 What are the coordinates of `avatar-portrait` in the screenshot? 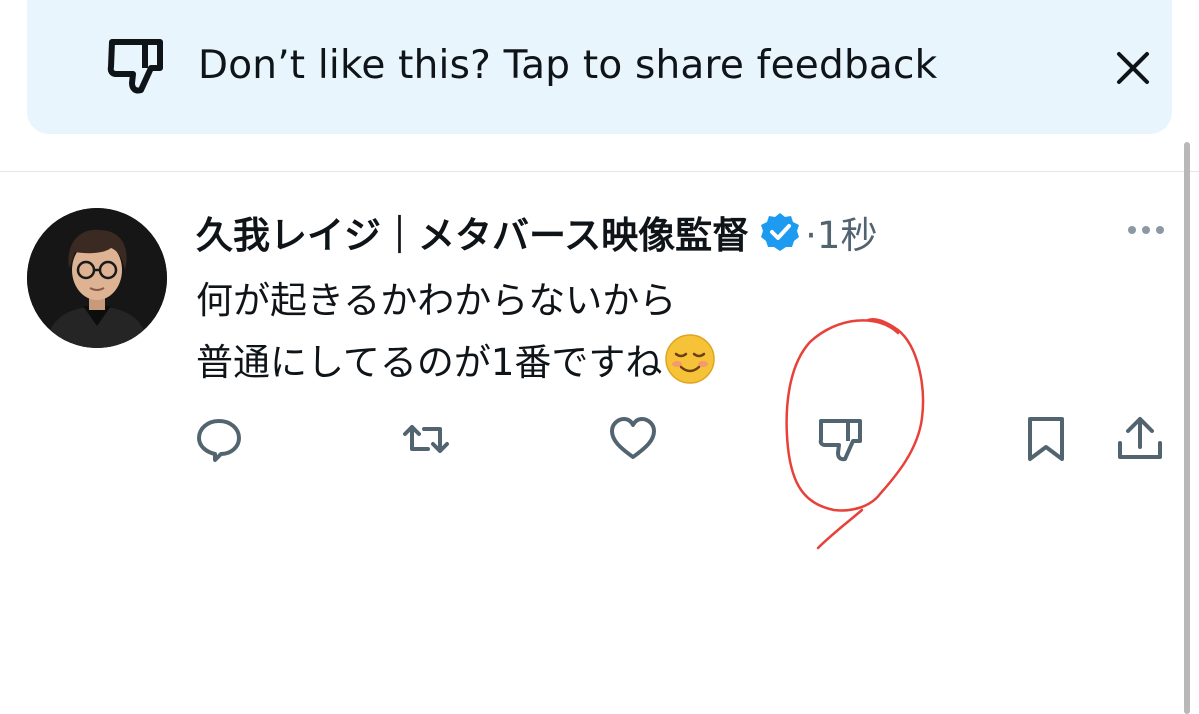 It's located at (97, 278).